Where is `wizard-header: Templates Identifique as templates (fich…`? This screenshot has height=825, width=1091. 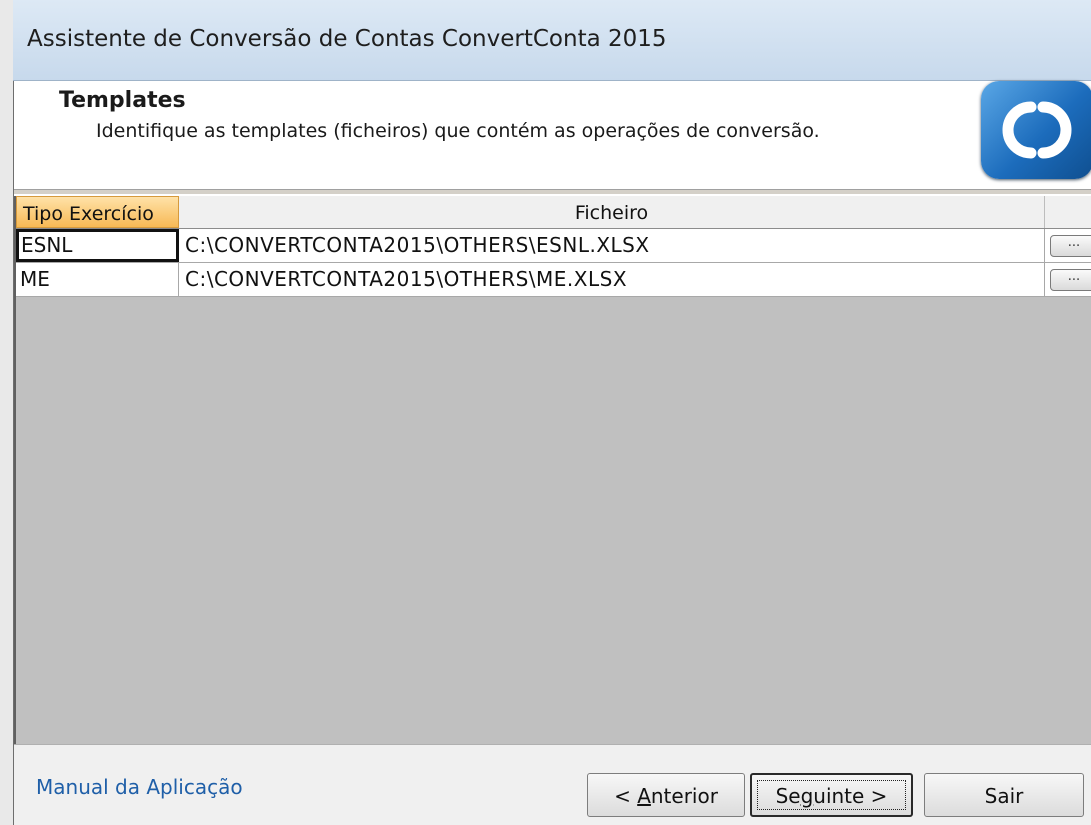
wizard-header: Templates Identifique as templates (fich… is located at coordinates (552, 135).